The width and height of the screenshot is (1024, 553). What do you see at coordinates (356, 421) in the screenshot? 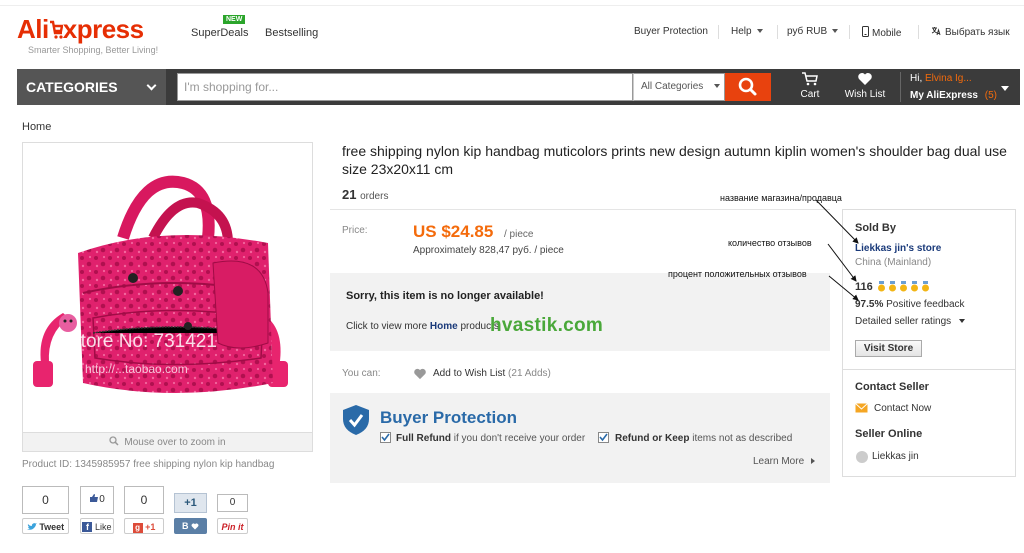
I see `shield-icon` at bounding box center [356, 421].